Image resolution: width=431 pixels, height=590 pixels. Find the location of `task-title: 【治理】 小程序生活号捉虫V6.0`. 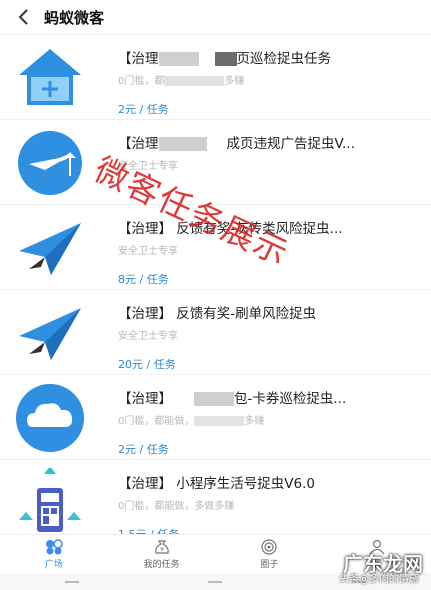

task-title: 【治理】 小程序生活号捉虫V6.0 is located at coordinates (216, 484).